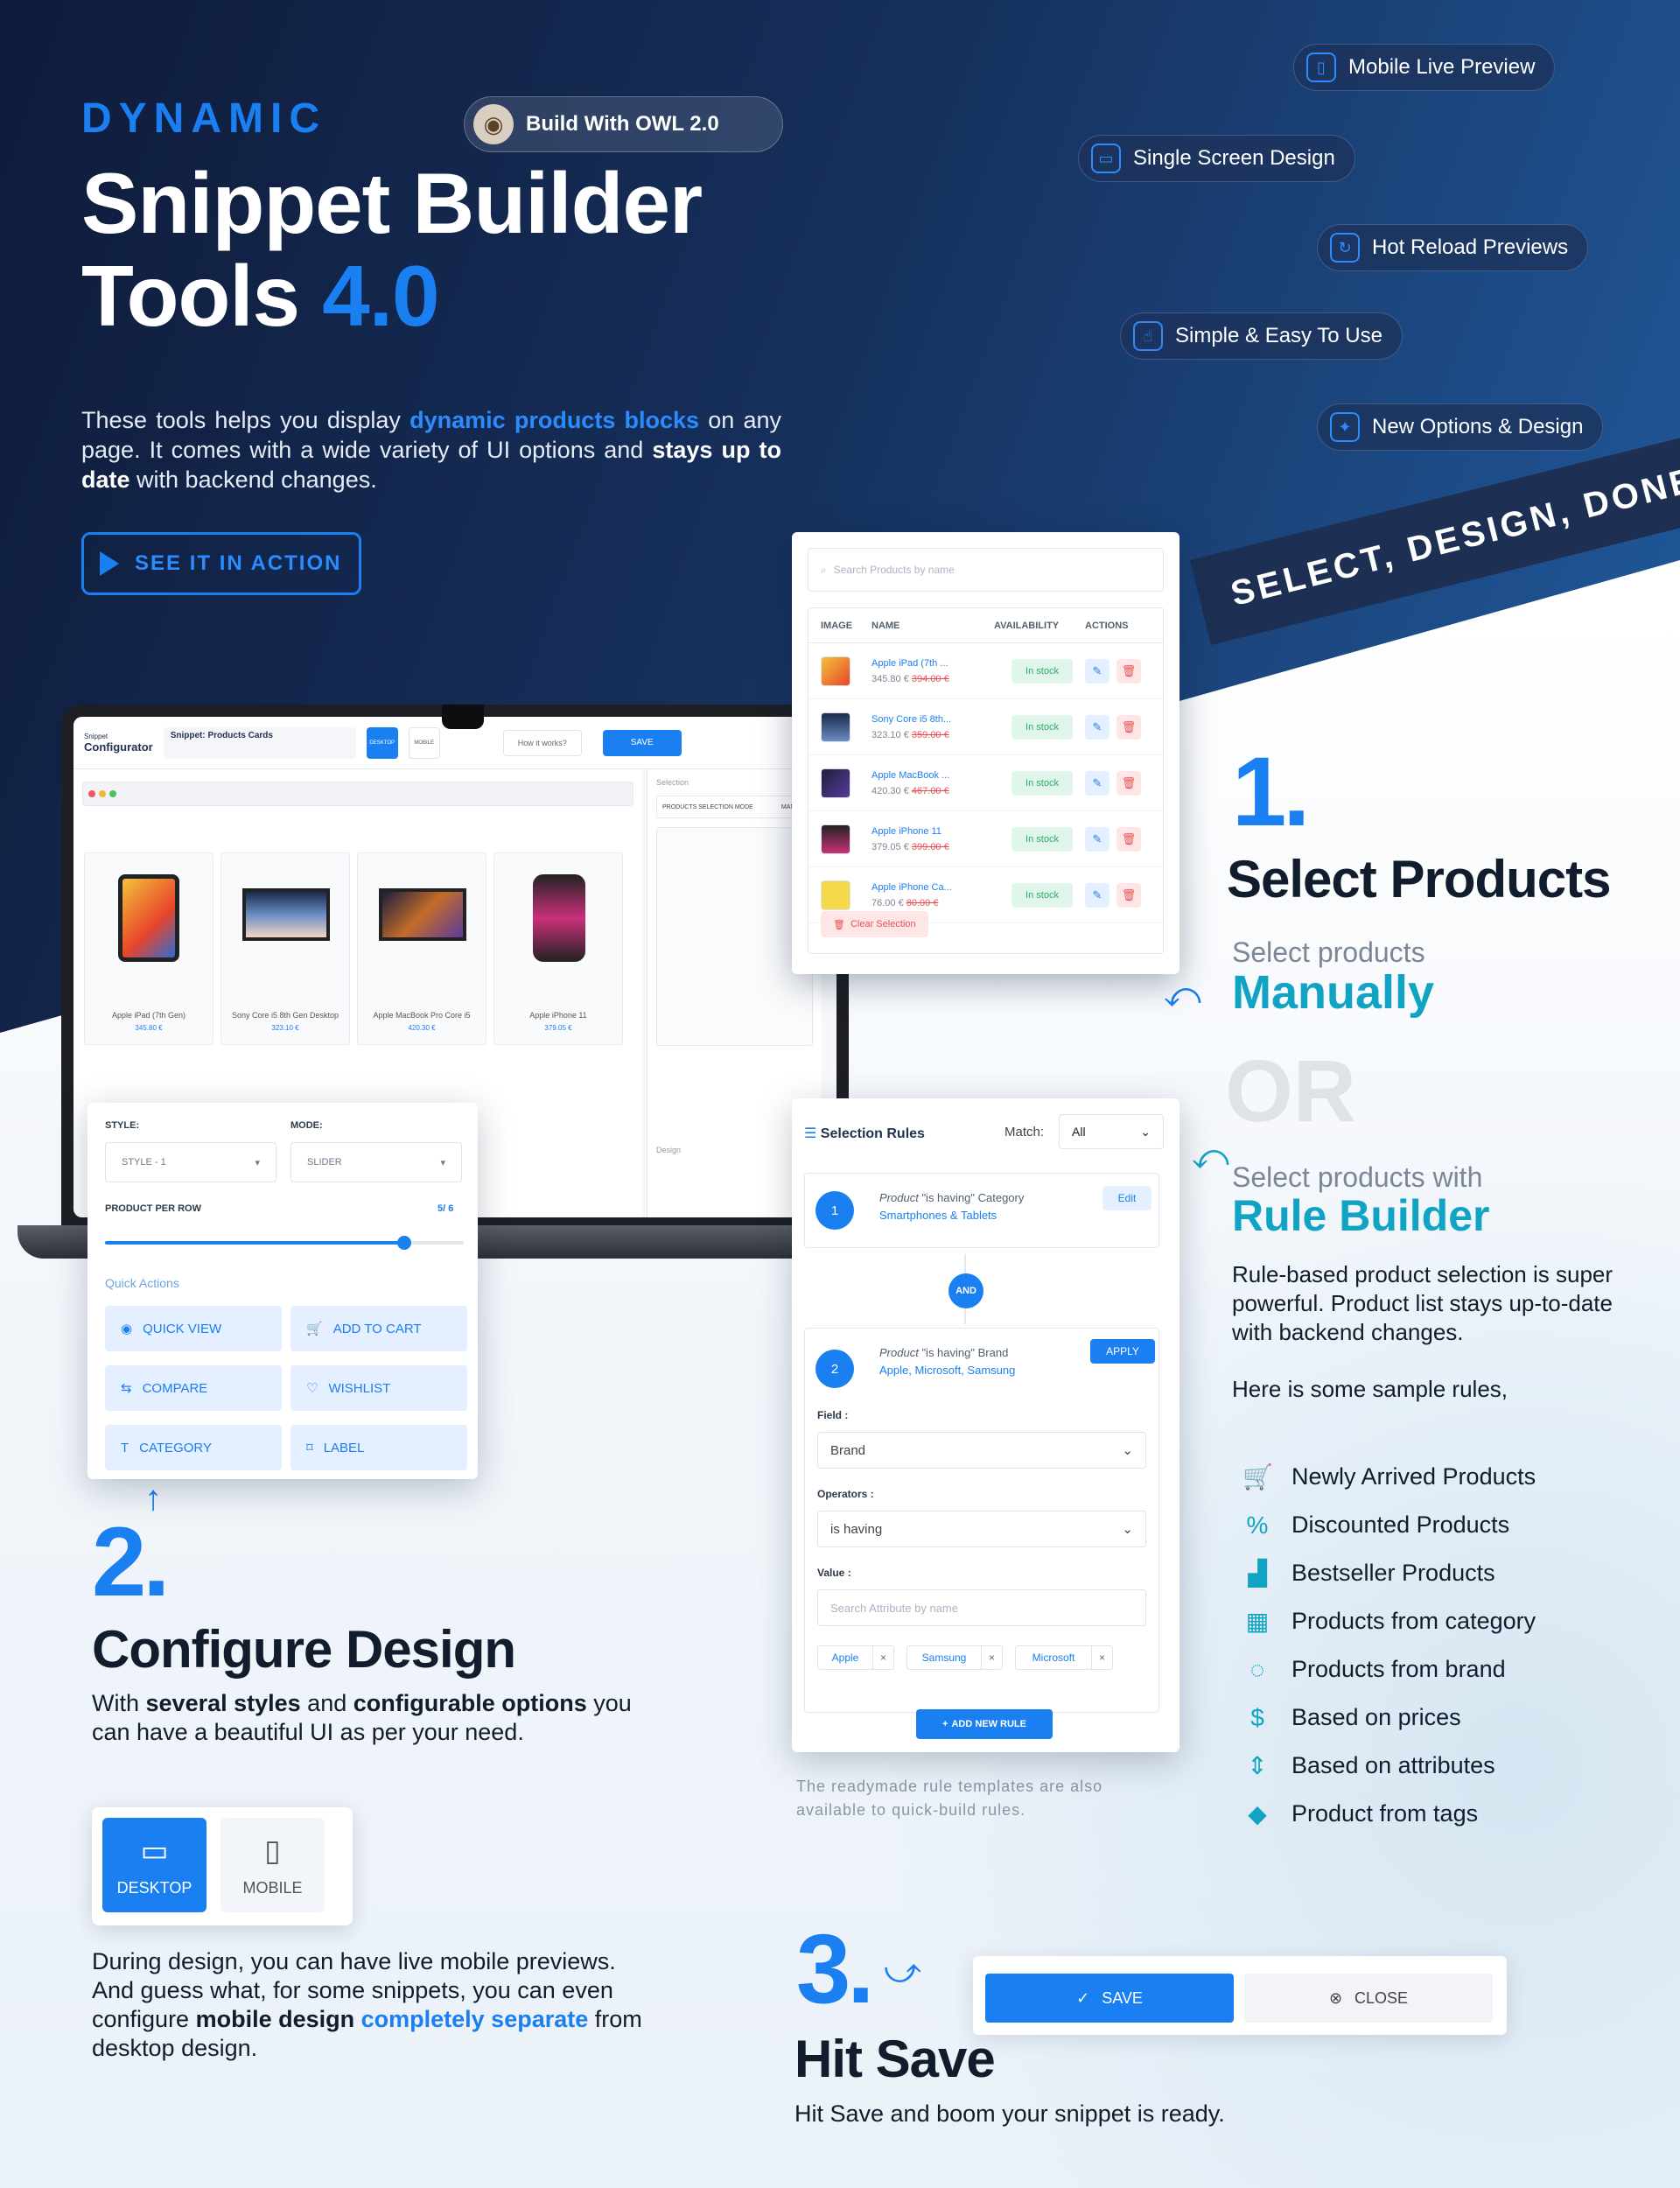 This screenshot has width=1680, height=2188. Describe the element at coordinates (642, 742) in the screenshot. I see `topbar-save-button: SAVE` at that location.